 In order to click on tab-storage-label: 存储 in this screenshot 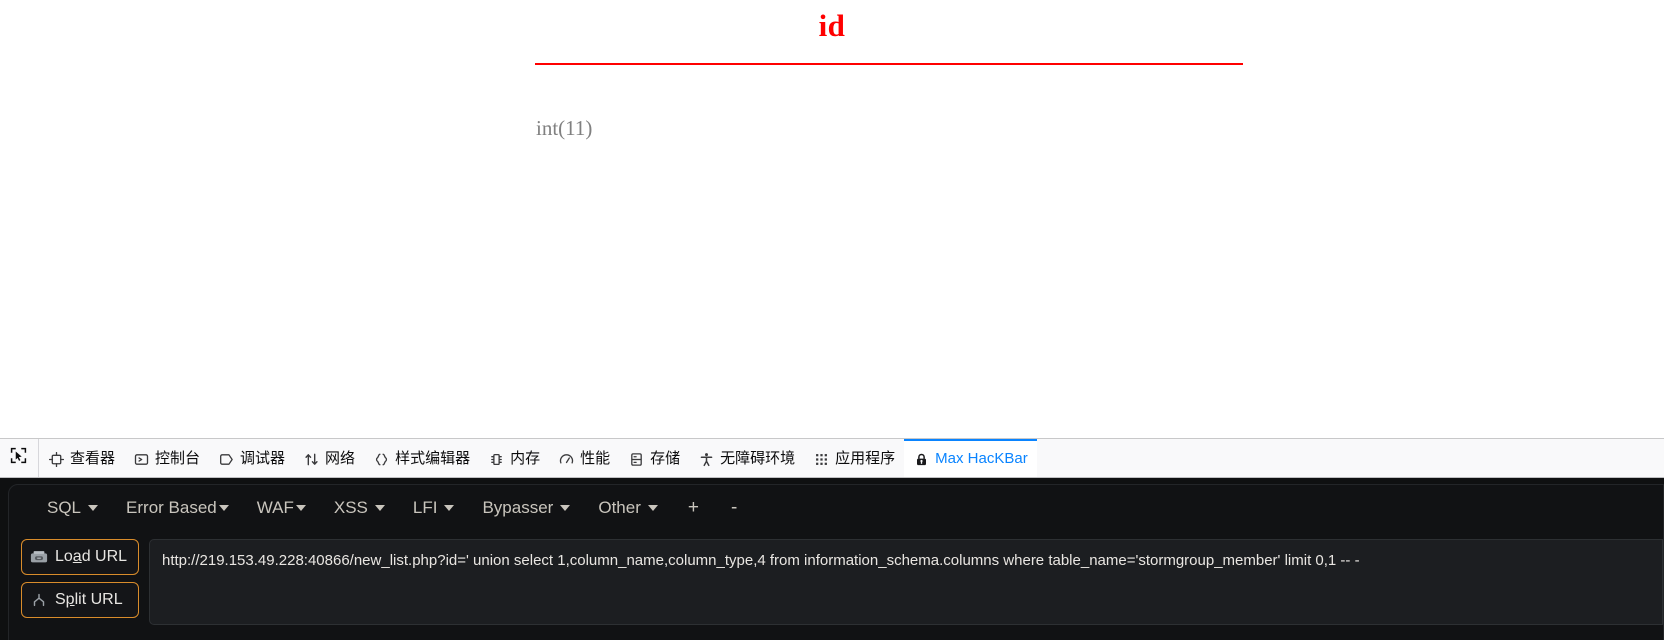, I will do `click(665, 458)`.